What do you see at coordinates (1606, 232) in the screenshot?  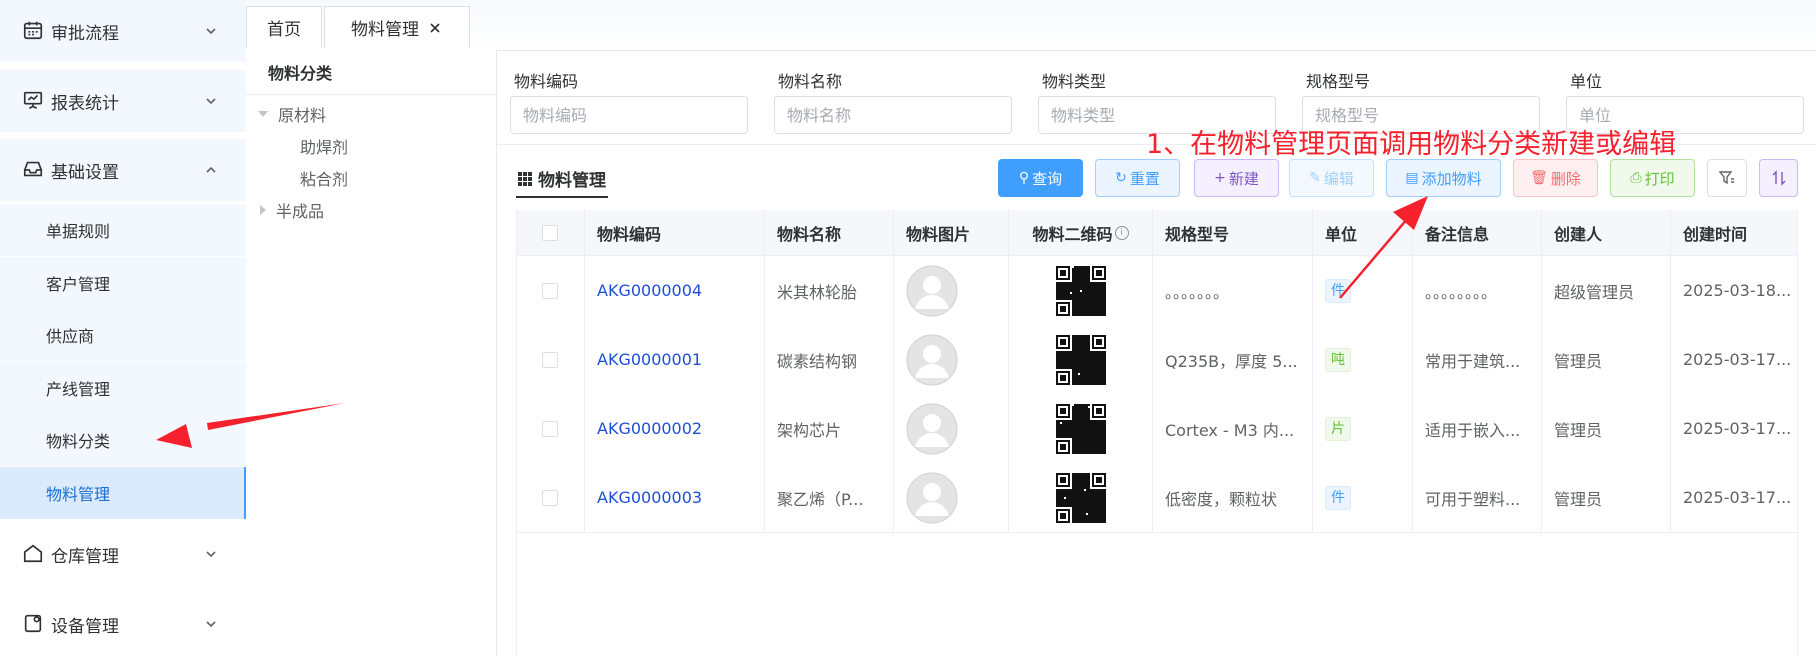 I see `column-header: 创建人` at bounding box center [1606, 232].